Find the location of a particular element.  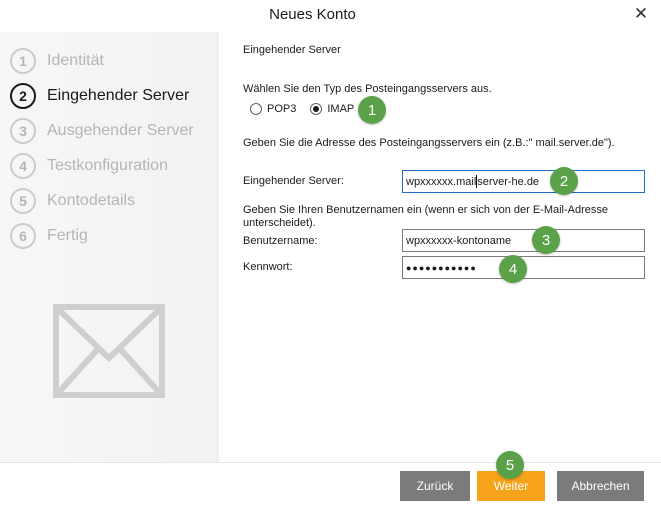

title-bar: Neues Konto ✕ is located at coordinates (330, 16).